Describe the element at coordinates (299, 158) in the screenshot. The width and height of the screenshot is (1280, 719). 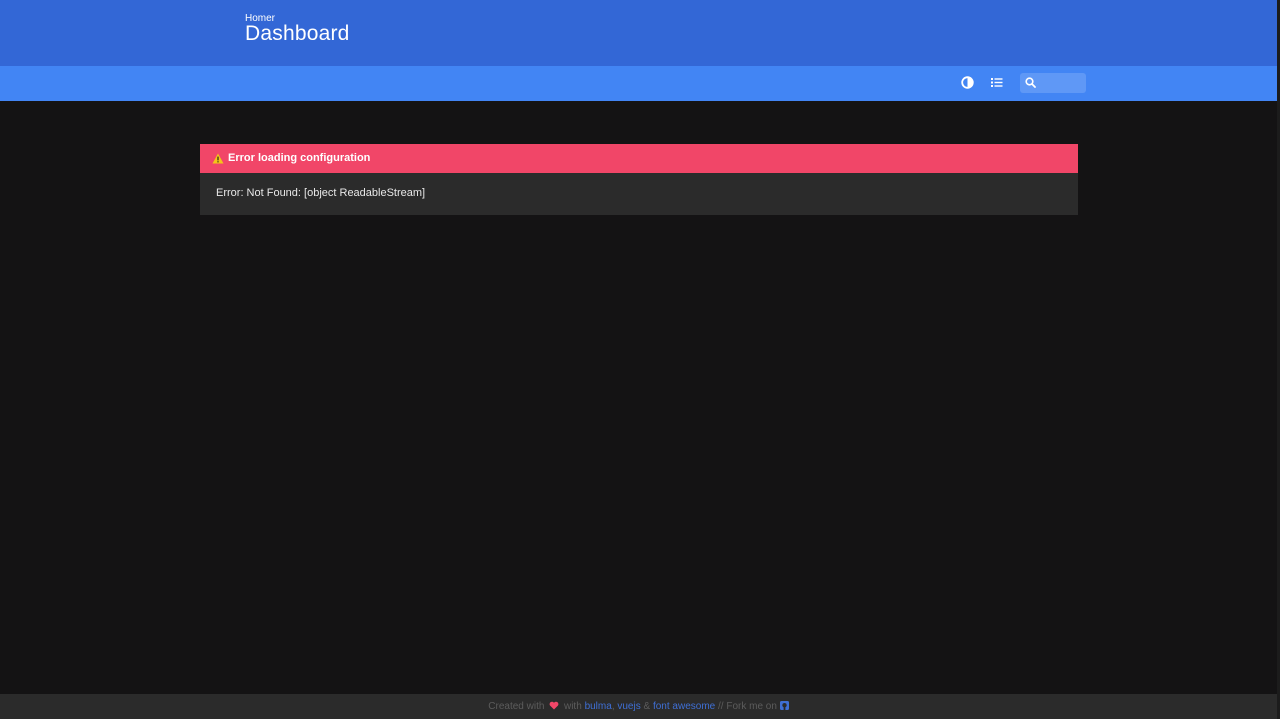
I see `error-title: Error loading configuration` at that location.